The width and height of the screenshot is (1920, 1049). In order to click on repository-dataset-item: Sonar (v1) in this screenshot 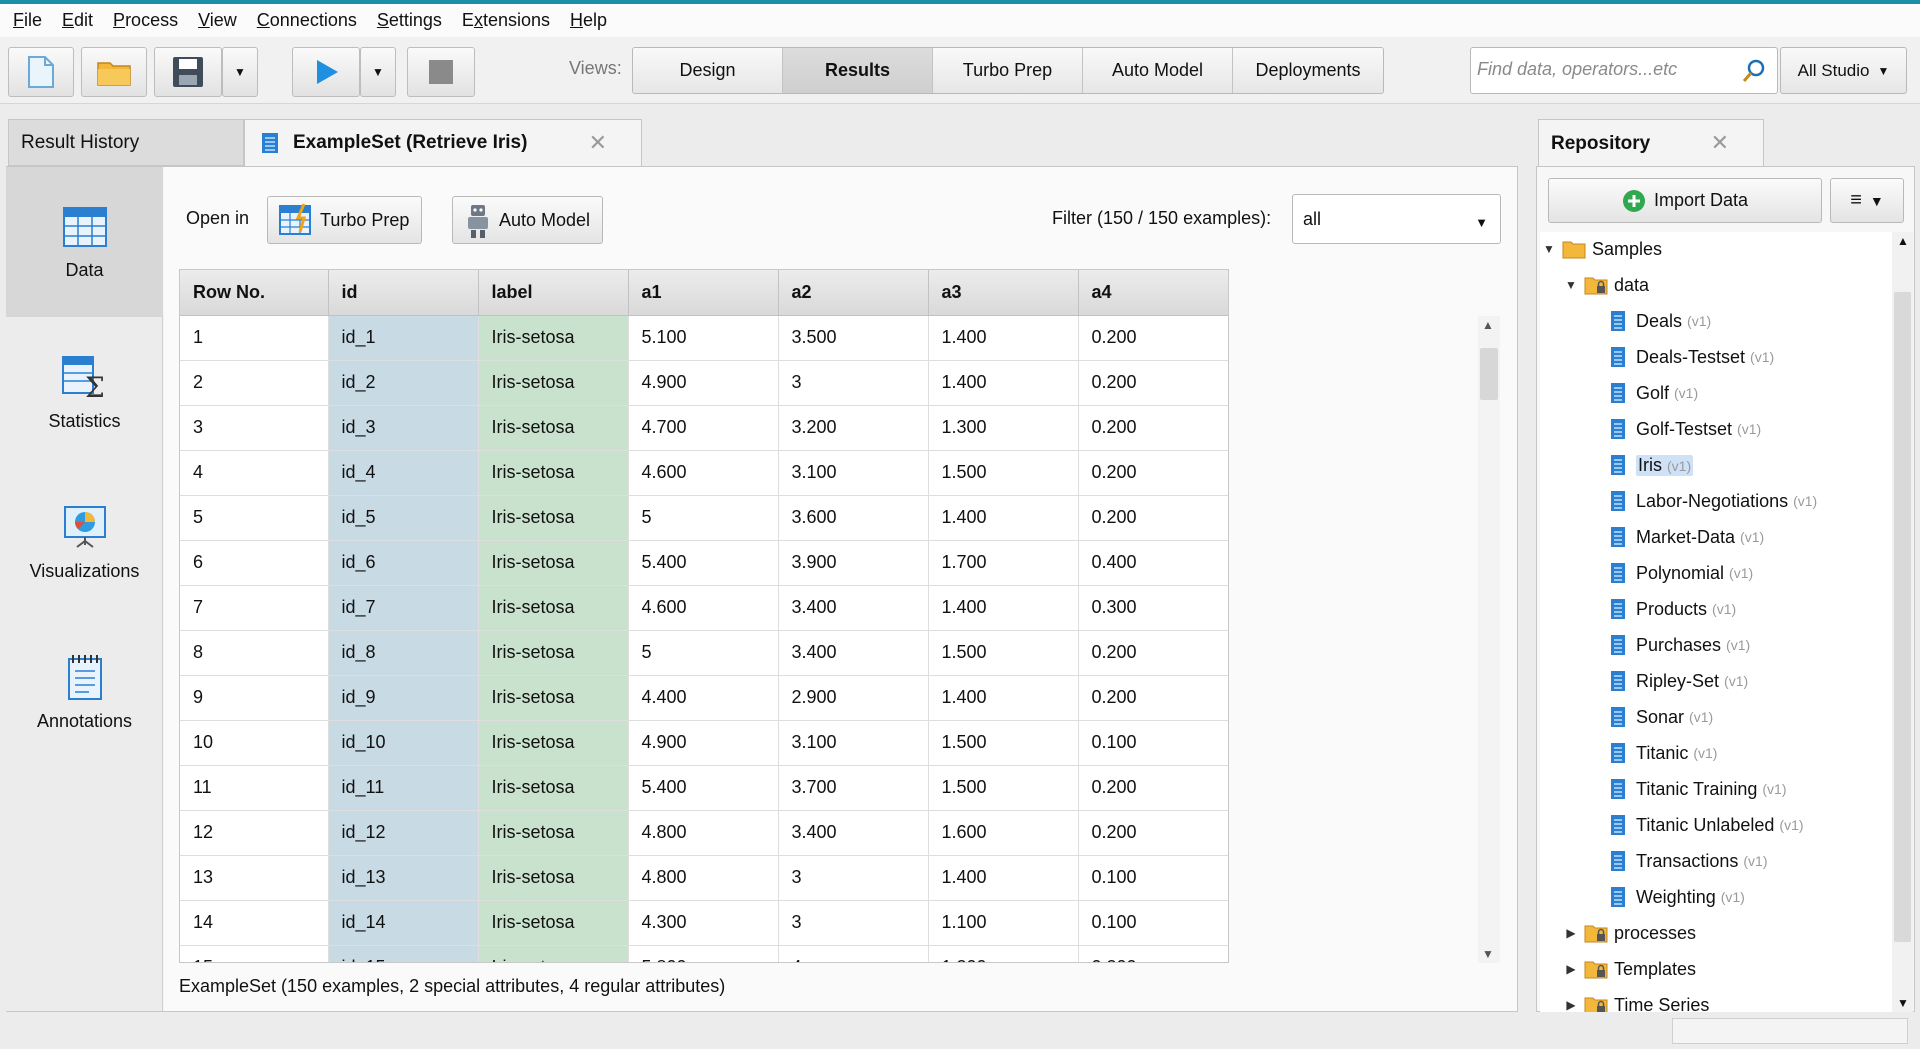, I will do `click(1648, 717)`.